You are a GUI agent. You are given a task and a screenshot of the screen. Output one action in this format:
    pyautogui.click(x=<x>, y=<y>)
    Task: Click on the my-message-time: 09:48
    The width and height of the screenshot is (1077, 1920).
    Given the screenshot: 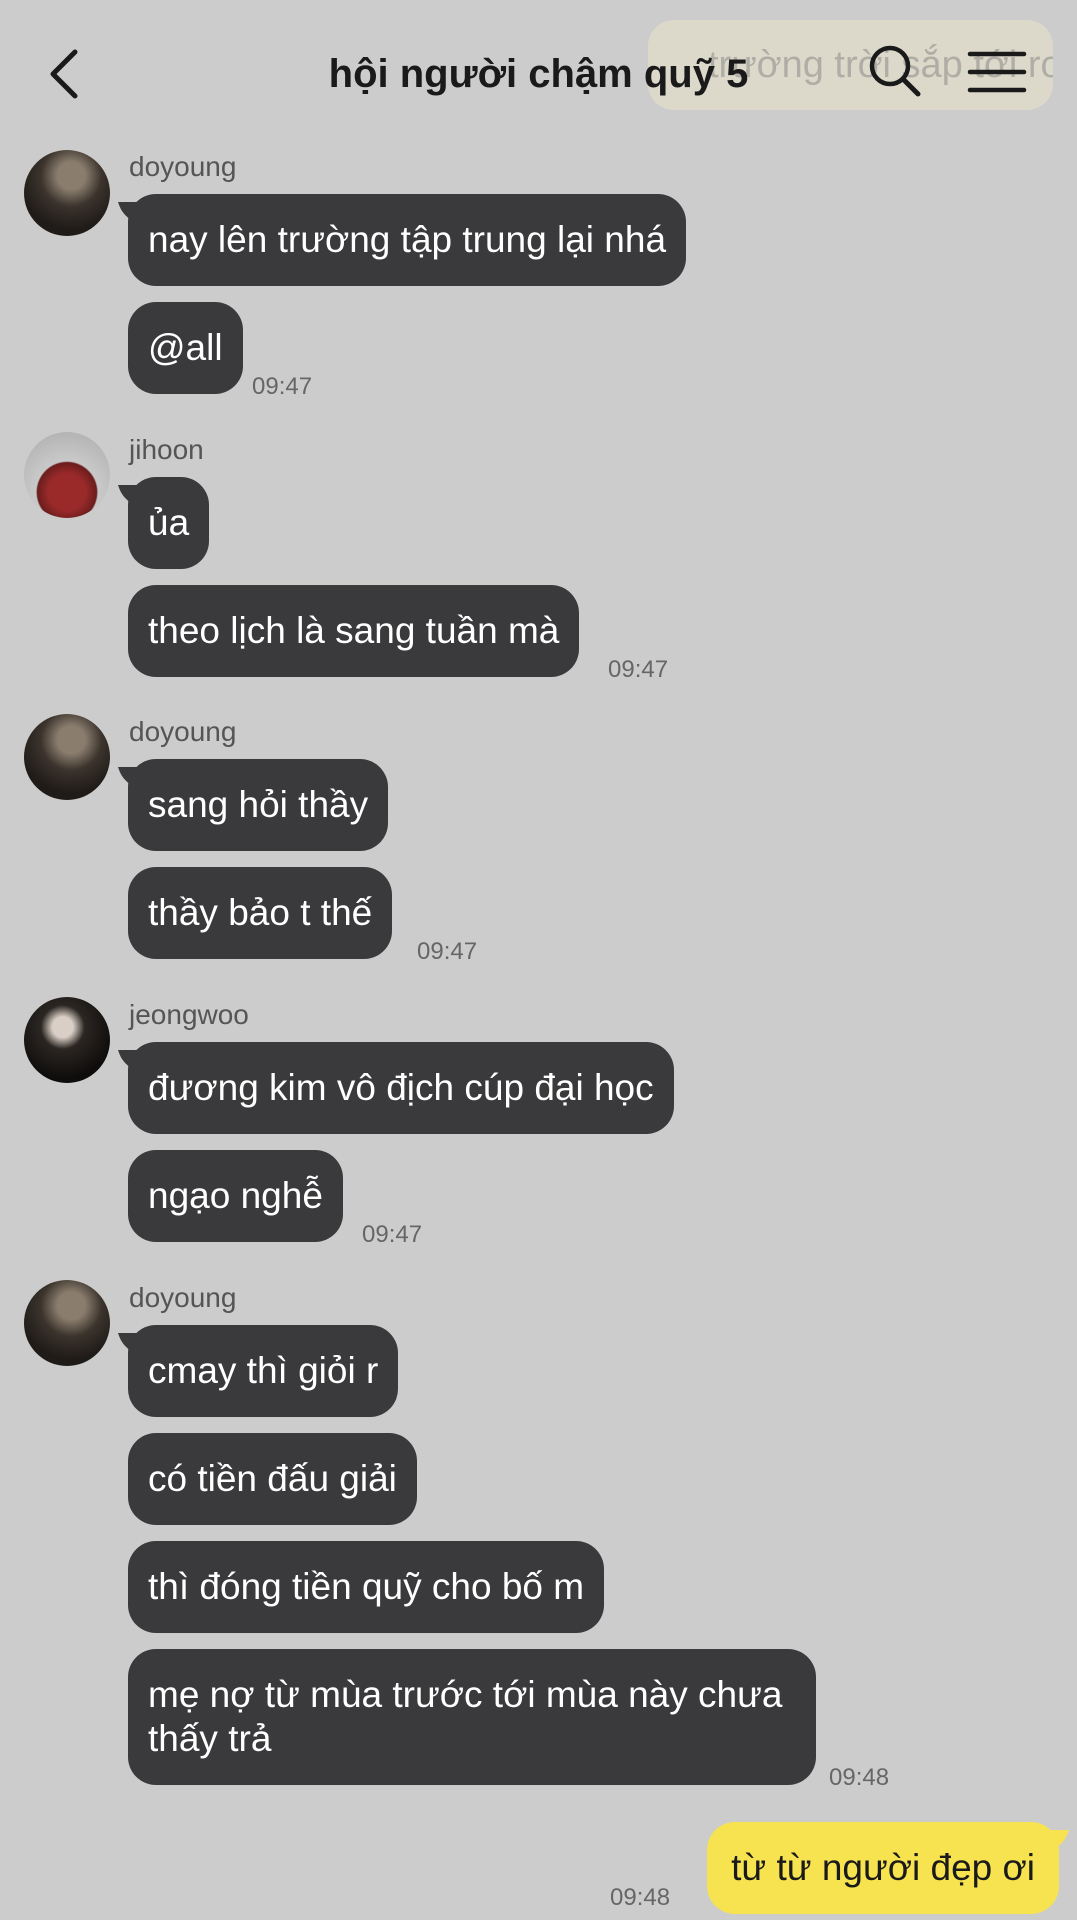 What is the action you would take?
    pyautogui.click(x=640, y=1897)
    